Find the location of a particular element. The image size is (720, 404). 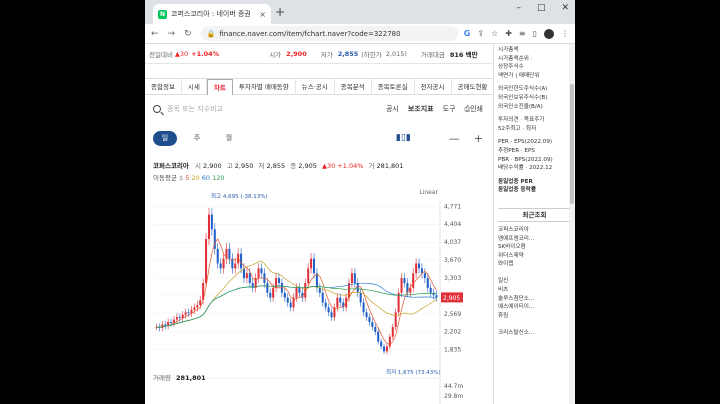

close-window-button: ✕ is located at coordinates (565, 8).